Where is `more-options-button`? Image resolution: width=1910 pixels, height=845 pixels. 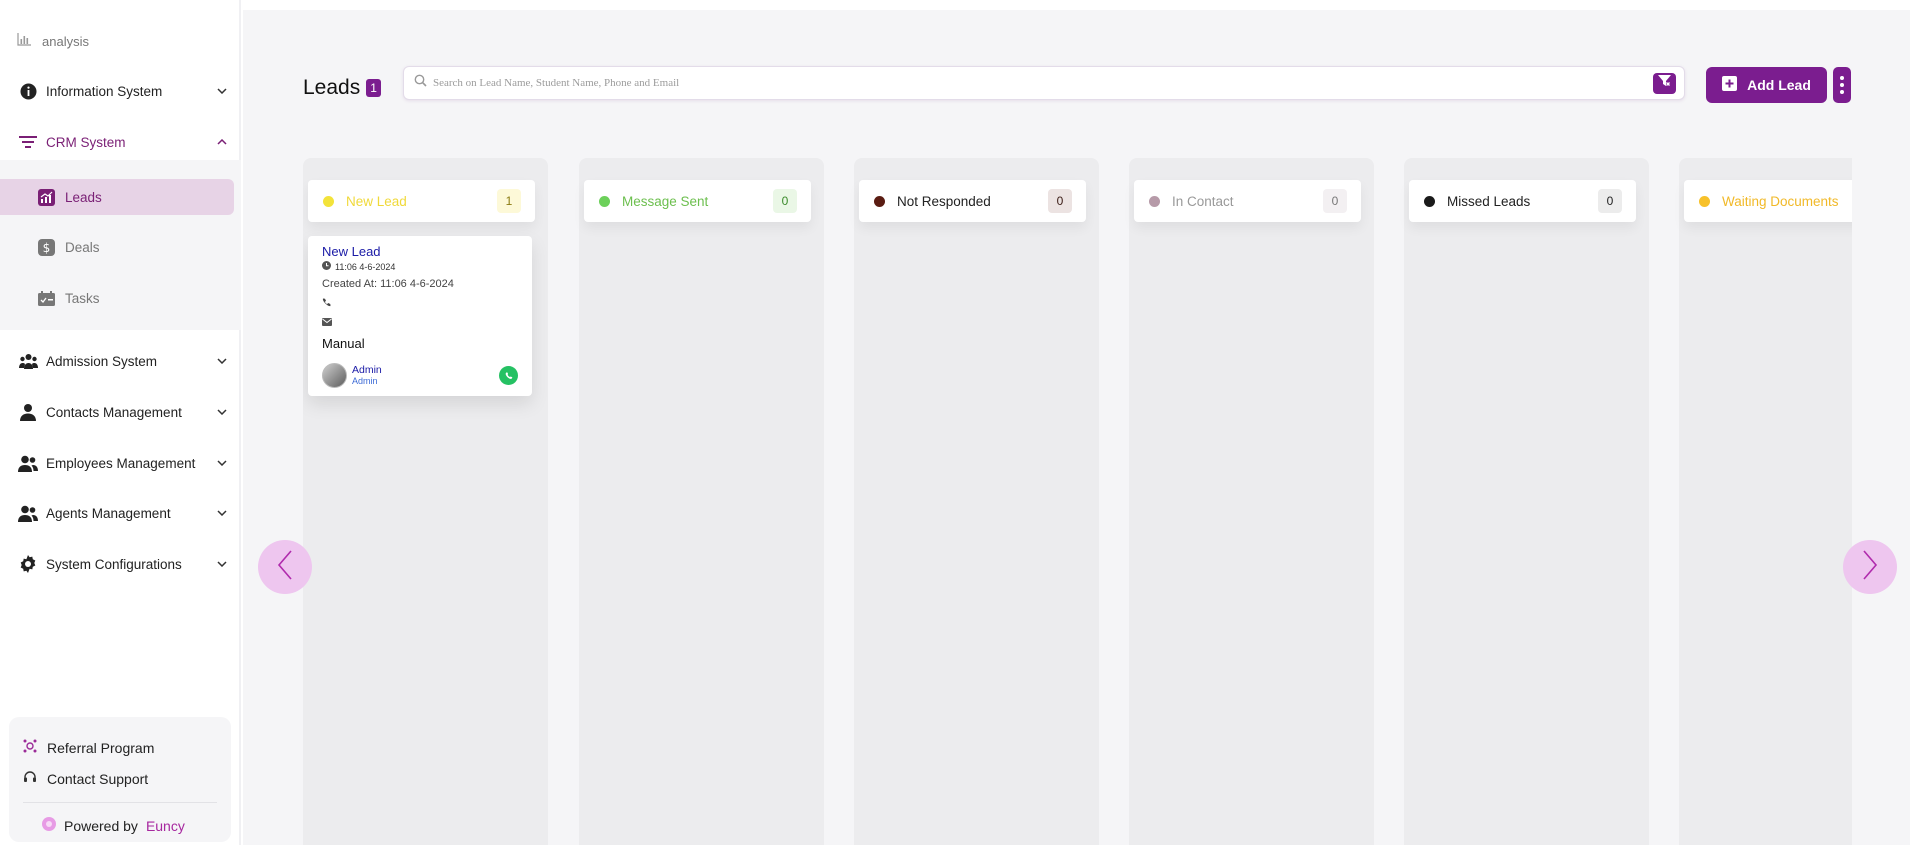
more-options-button is located at coordinates (1842, 85).